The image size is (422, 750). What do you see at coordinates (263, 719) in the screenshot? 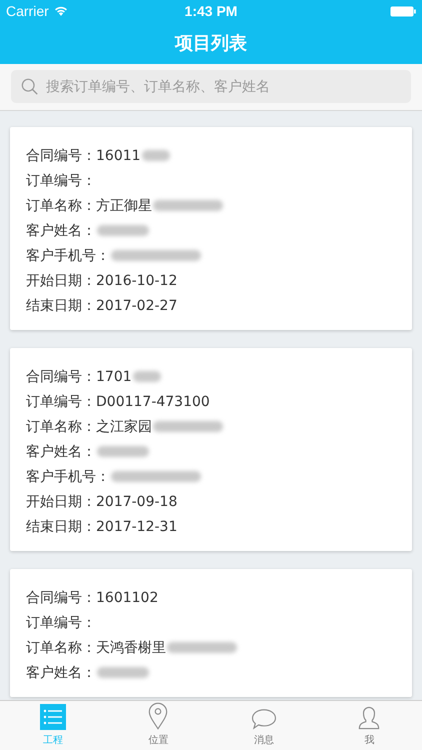
I see `speech-bubble-icon` at bounding box center [263, 719].